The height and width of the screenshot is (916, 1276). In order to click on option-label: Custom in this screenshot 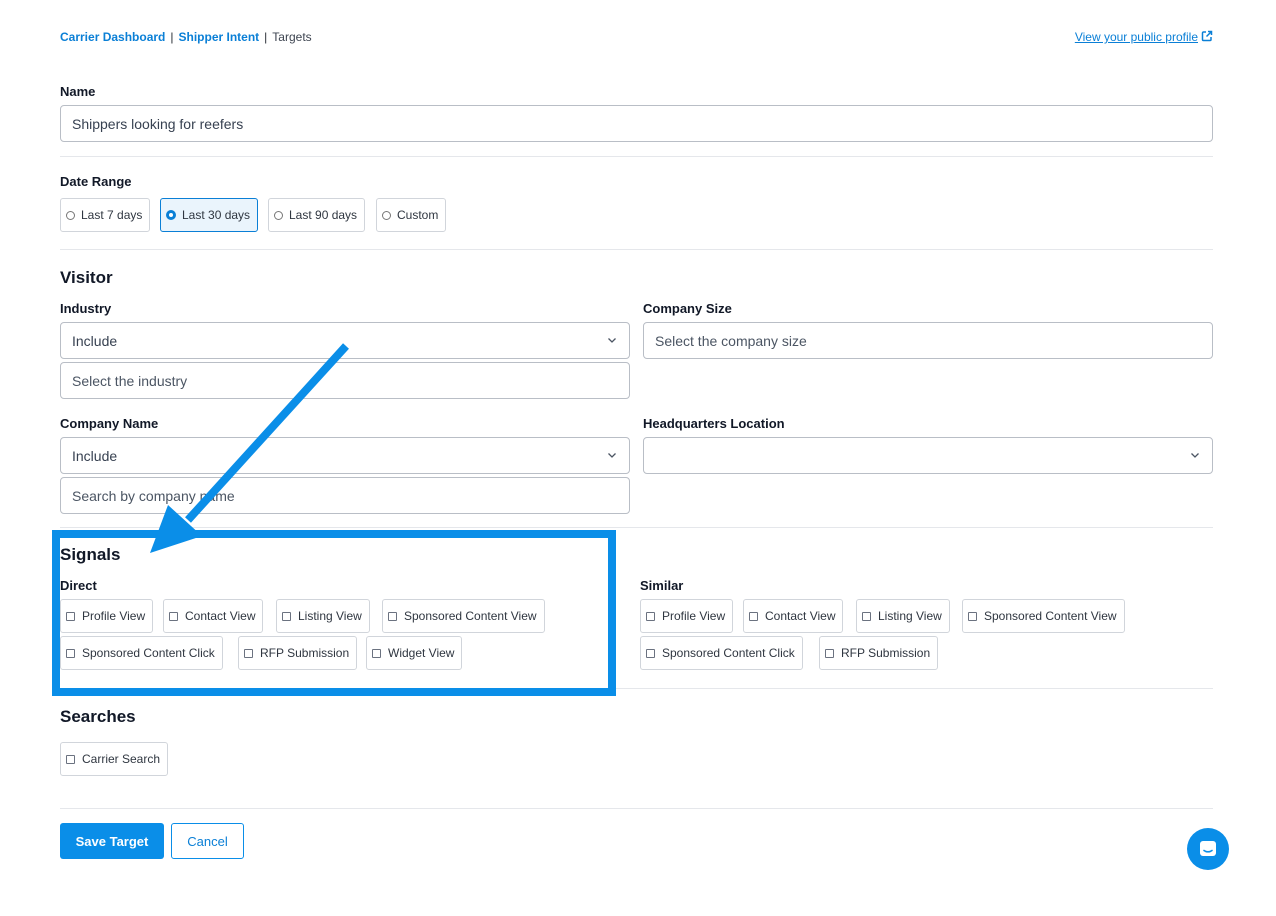, I will do `click(418, 215)`.